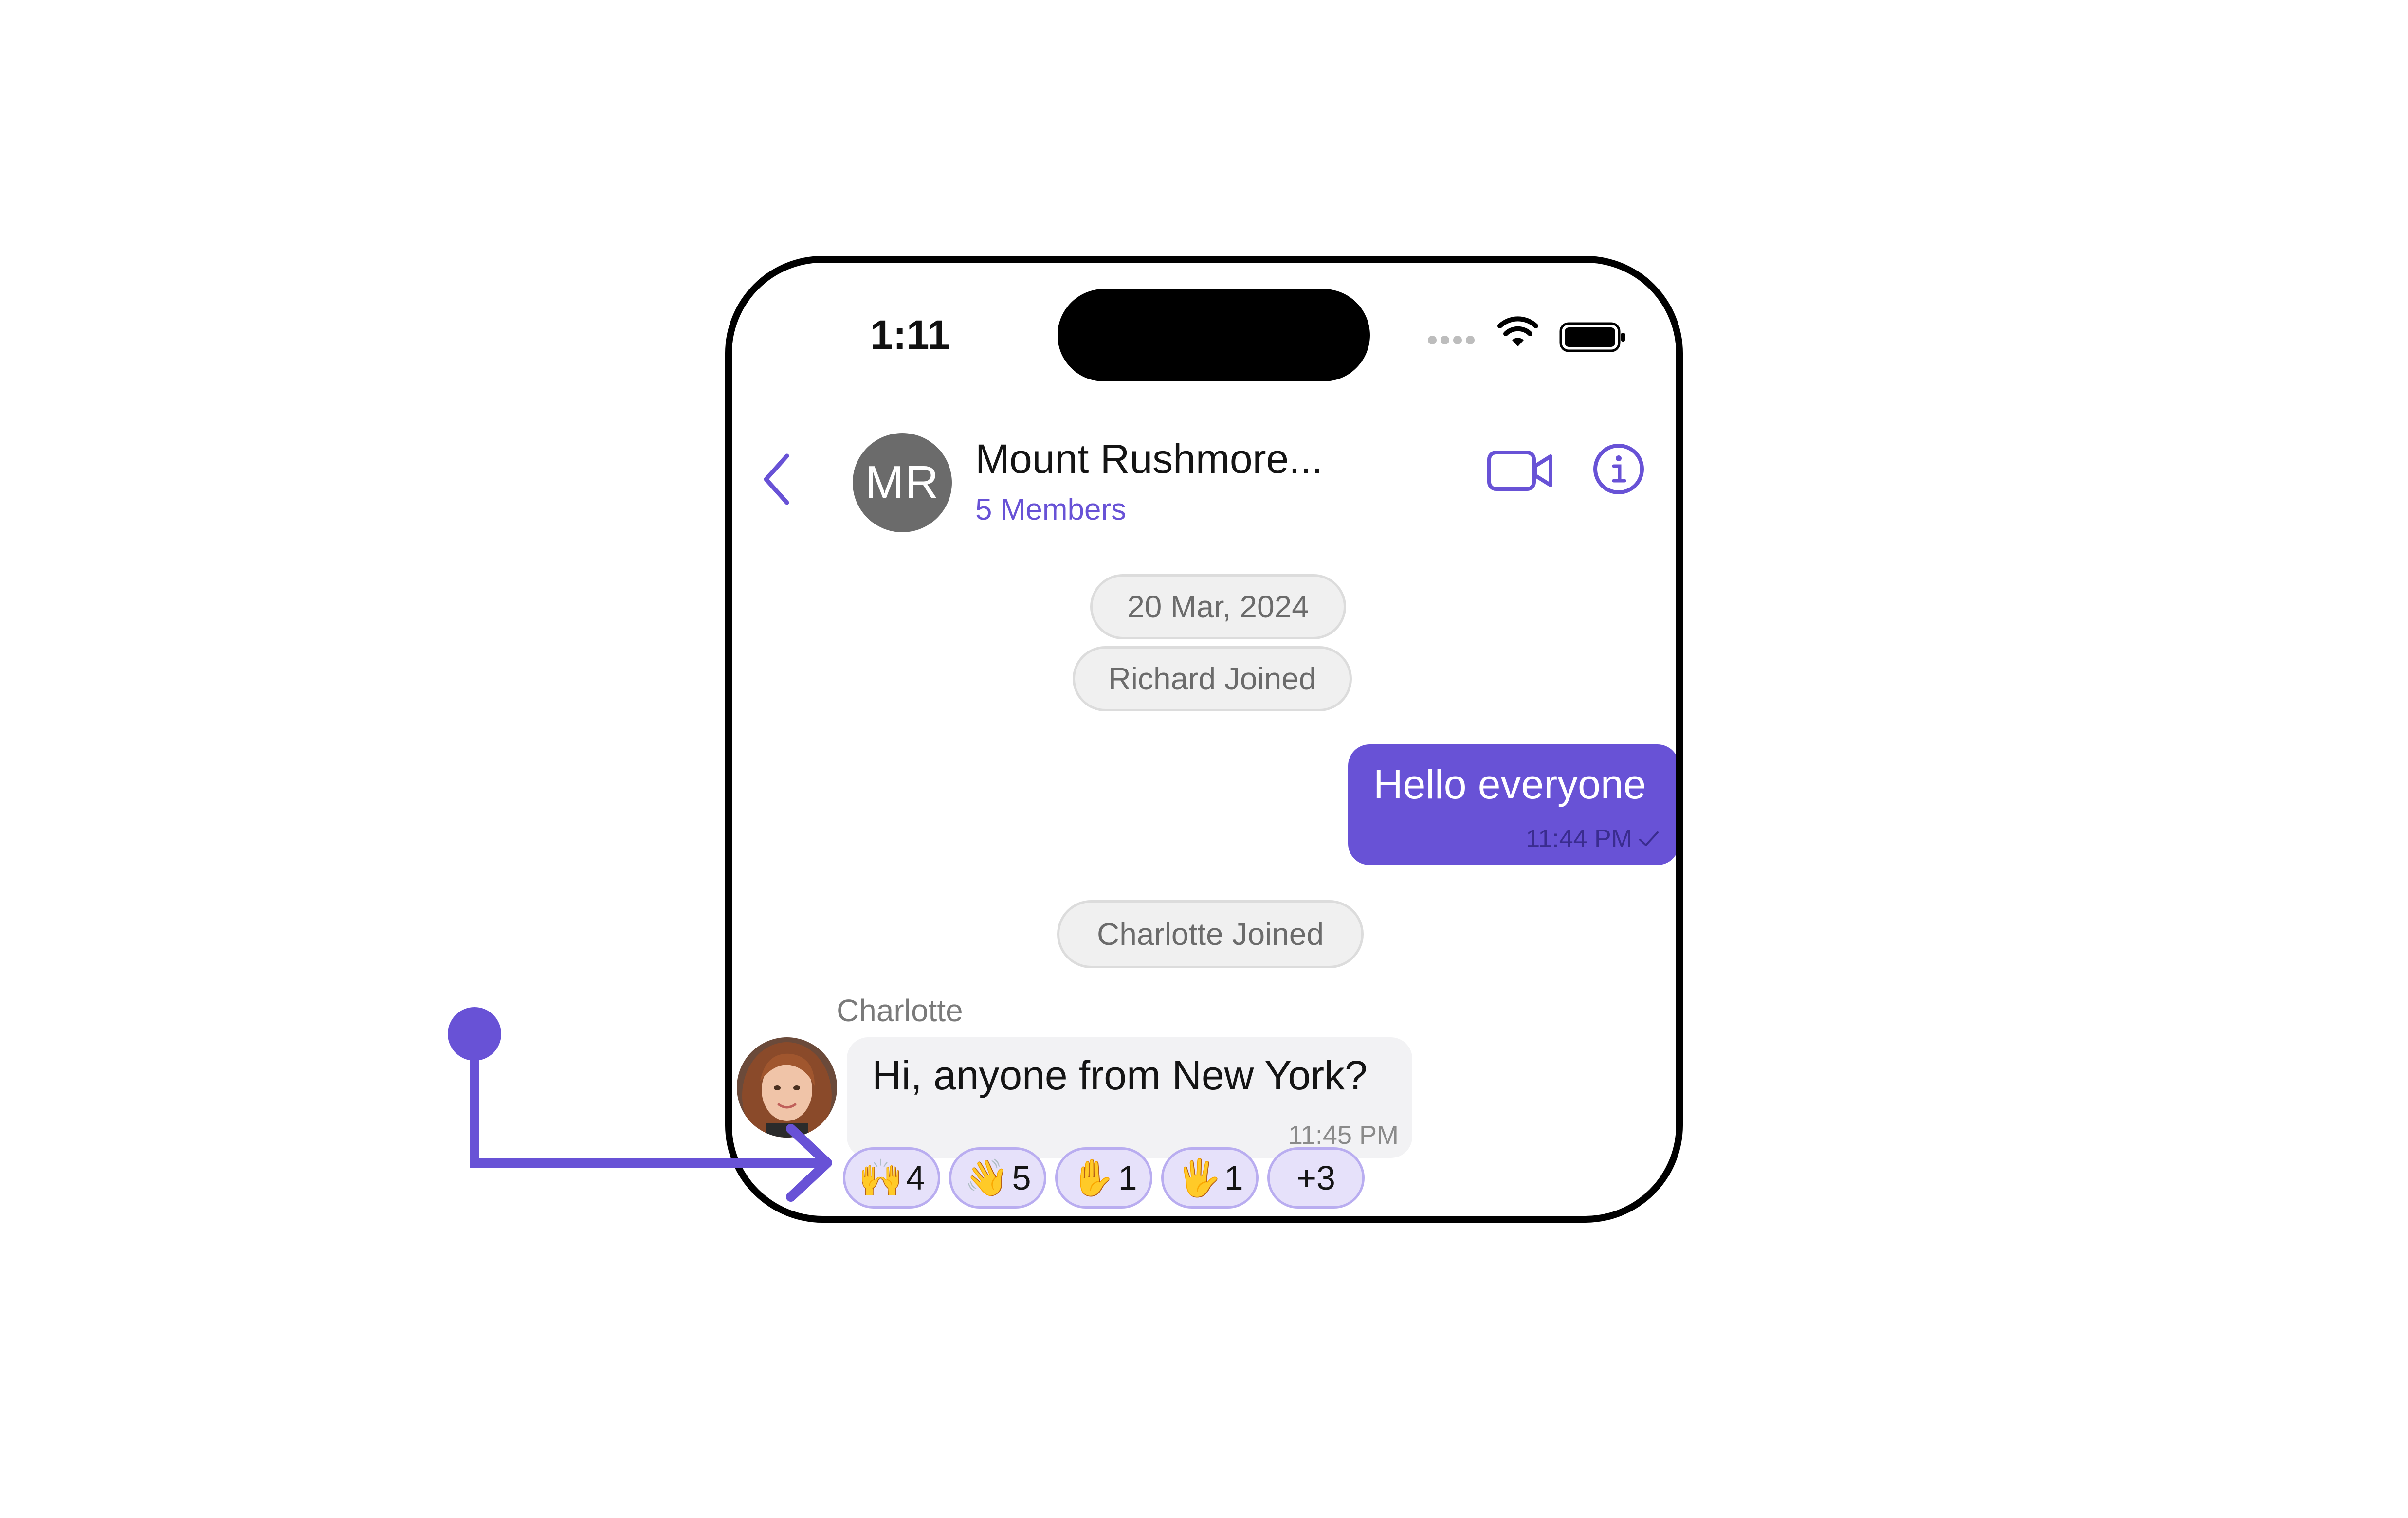  What do you see at coordinates (1649, 838) in the screenshot?
I see `read-tick-icon` at bounding box center [1649, 838].